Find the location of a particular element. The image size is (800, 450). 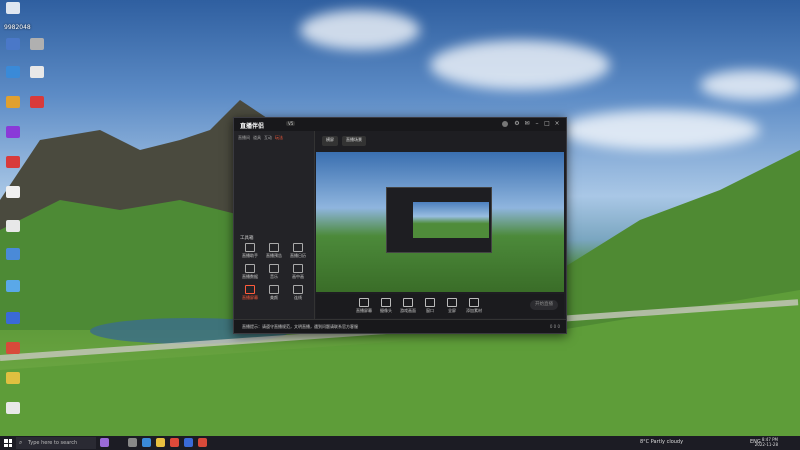

avatar is located at coordinates (505, 124).